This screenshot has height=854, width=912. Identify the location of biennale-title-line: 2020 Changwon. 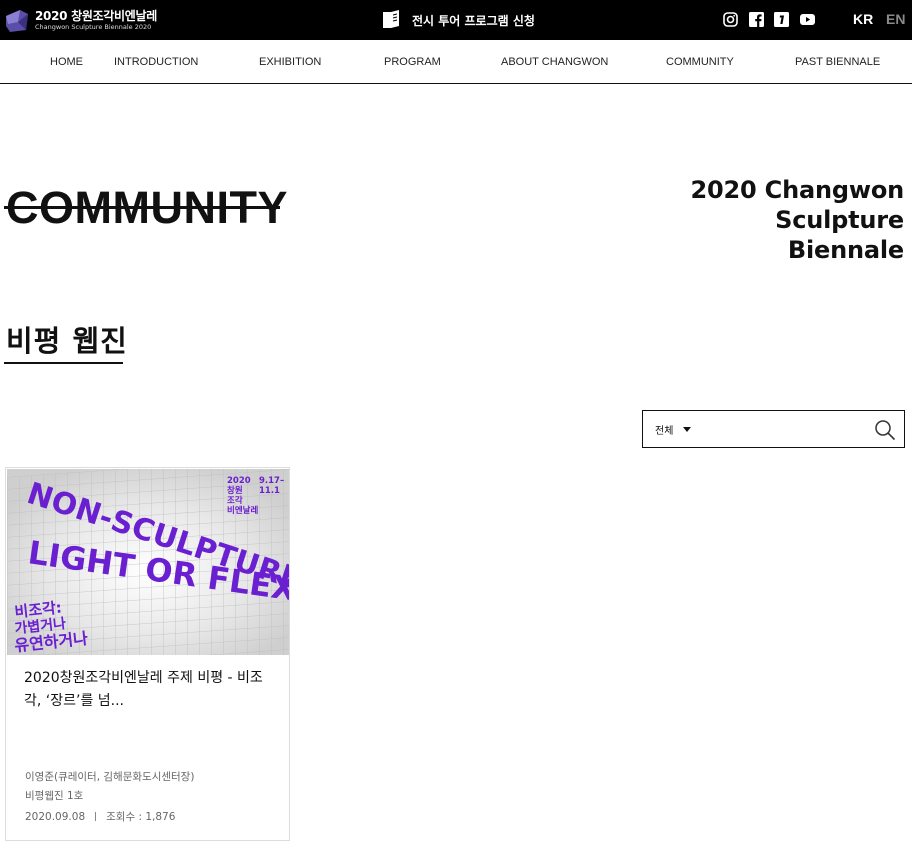
(797, 190).